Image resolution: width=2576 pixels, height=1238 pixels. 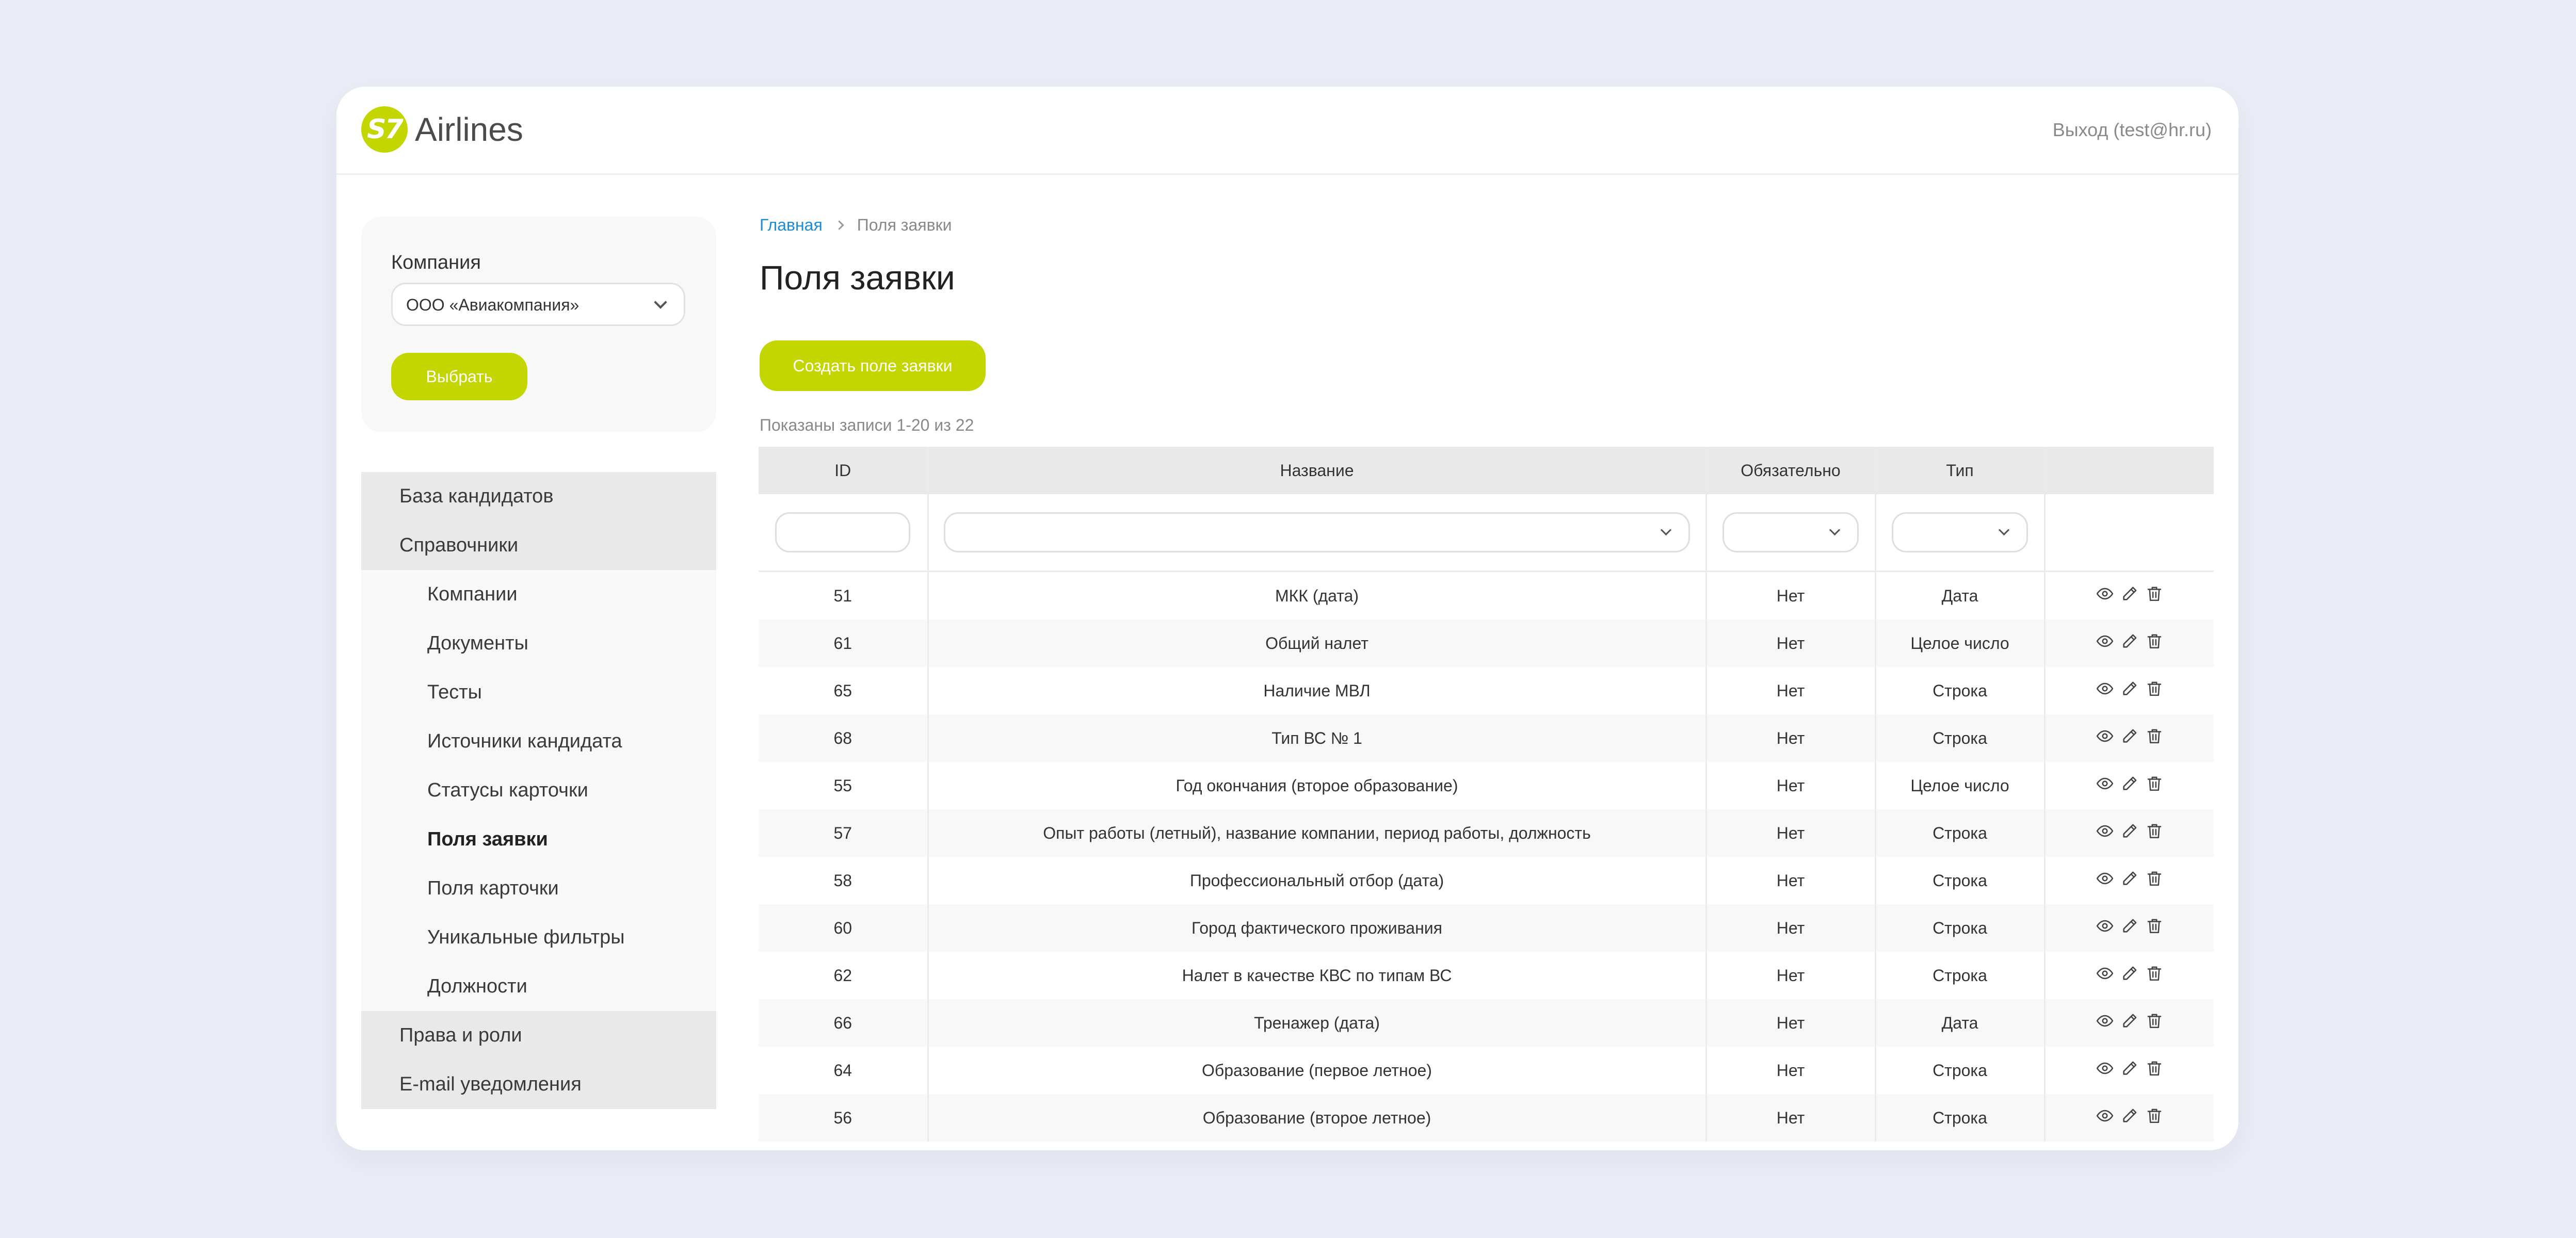 What do you see at coordinates (538, 595) in the screenshot?
I see `sidebar-item-2: Компании` at bounding box center [538, 595].